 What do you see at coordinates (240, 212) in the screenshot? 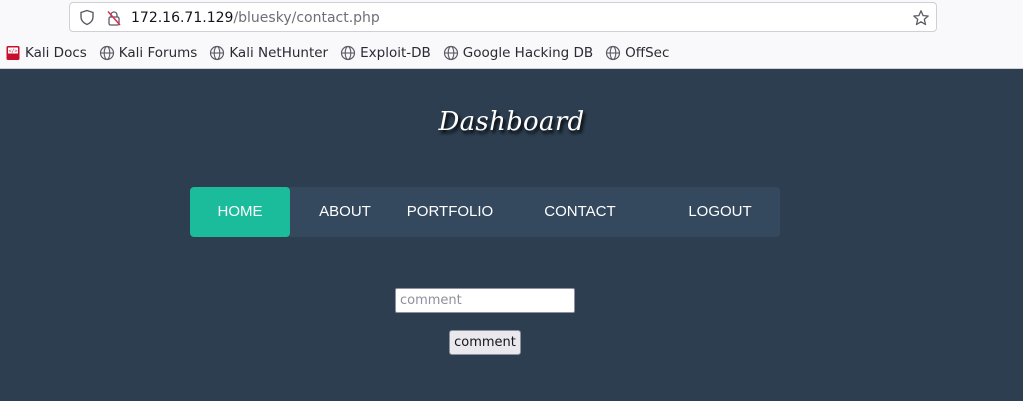
I see `nav-item-home: HOME` at bounding box center [240, 212].